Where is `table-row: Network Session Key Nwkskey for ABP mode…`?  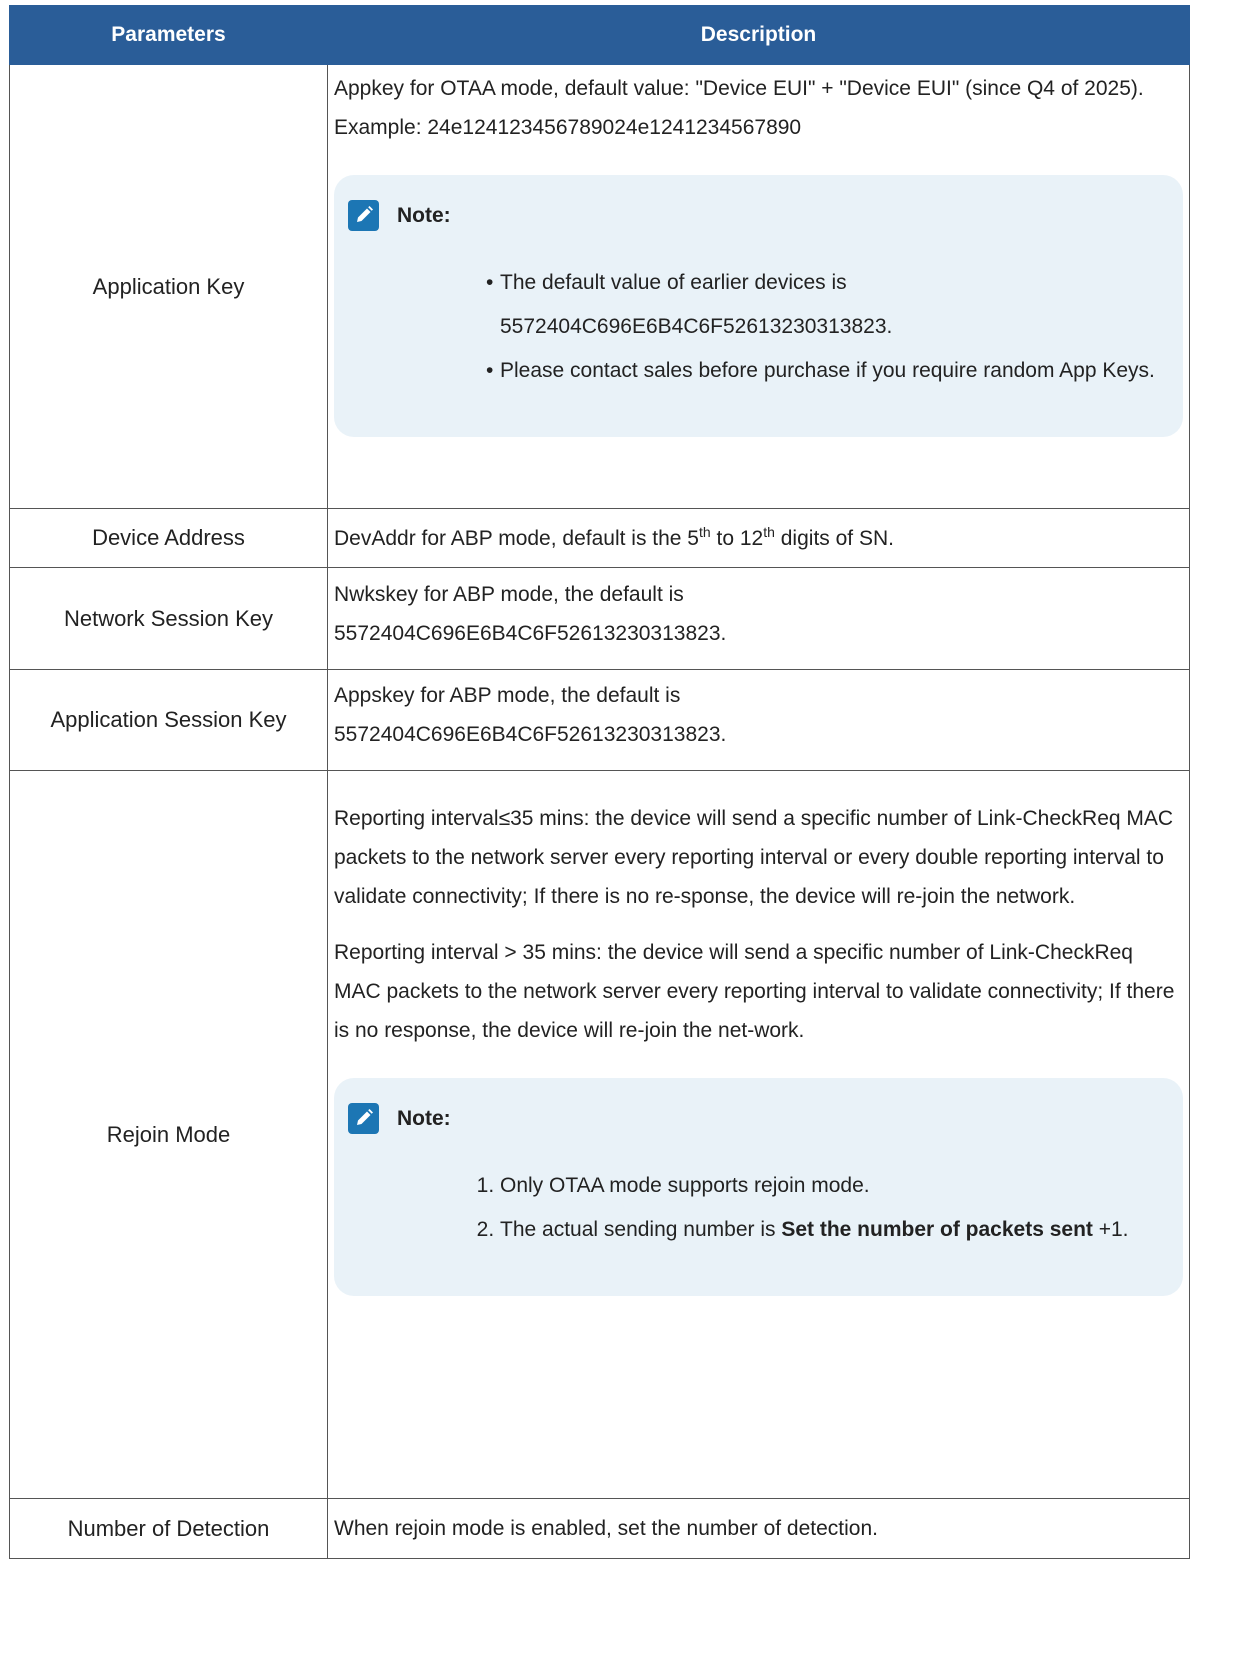
table-row: Network Session Key Nwkskey for ABP mode… is located at coordinates (599, 618).